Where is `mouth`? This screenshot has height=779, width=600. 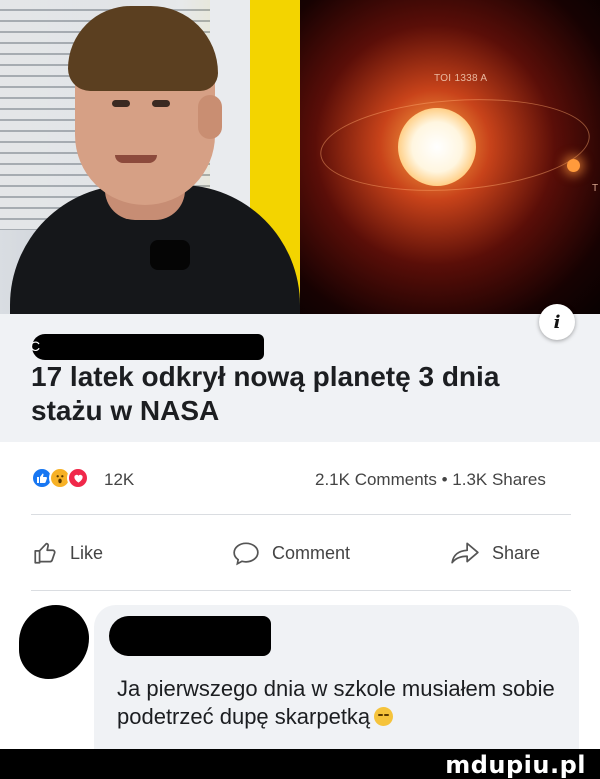
mouth is located at coordinates (136, 159).